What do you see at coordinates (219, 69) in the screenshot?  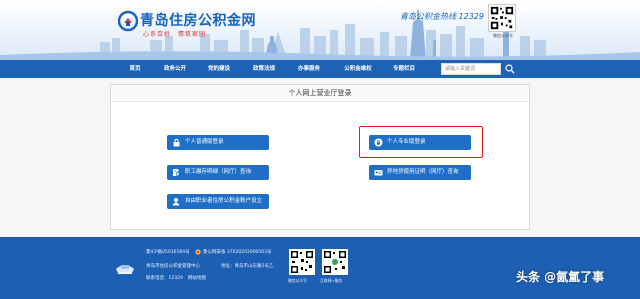 I see `nav-item-party-building: 党的建设` at bounding box center [219, 69].